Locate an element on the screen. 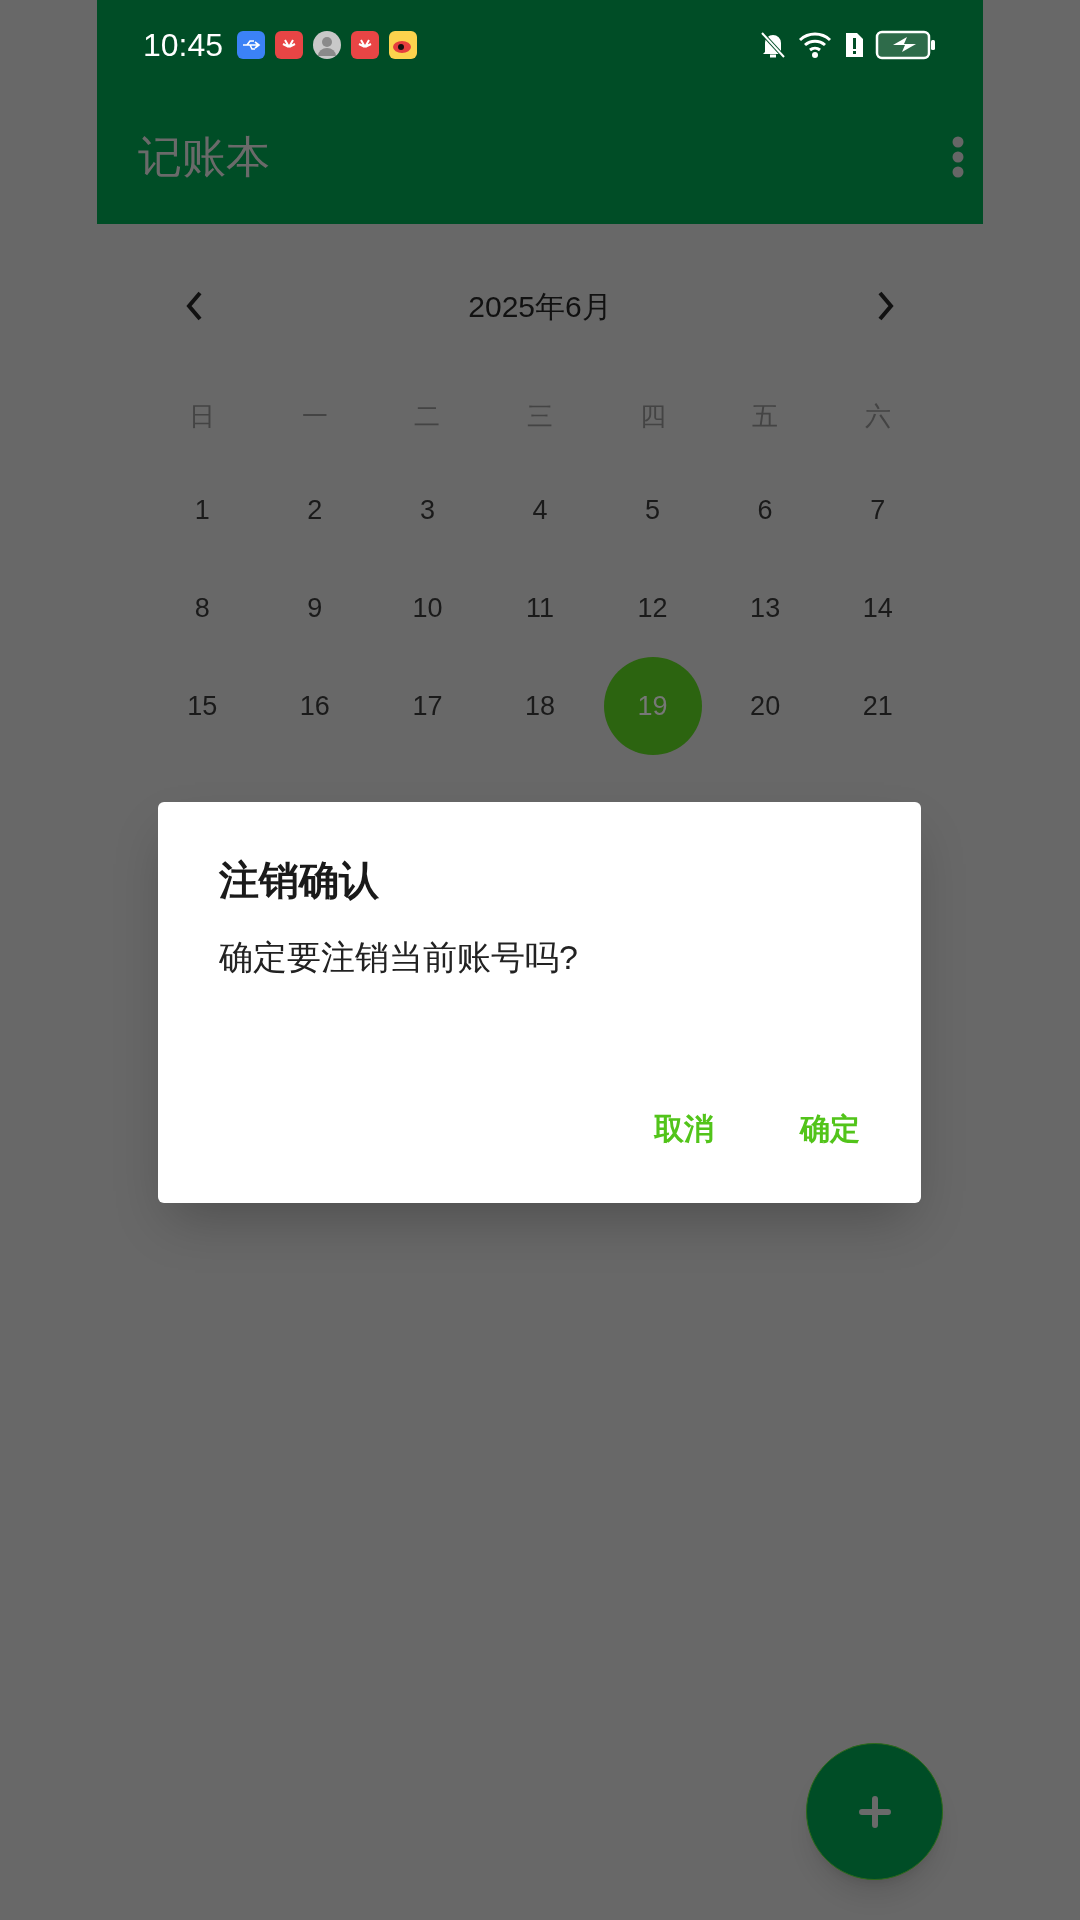 The width and height of the screenshot is (1080, 1920). calendar-day: 1 is located at coordinates (202, 510).